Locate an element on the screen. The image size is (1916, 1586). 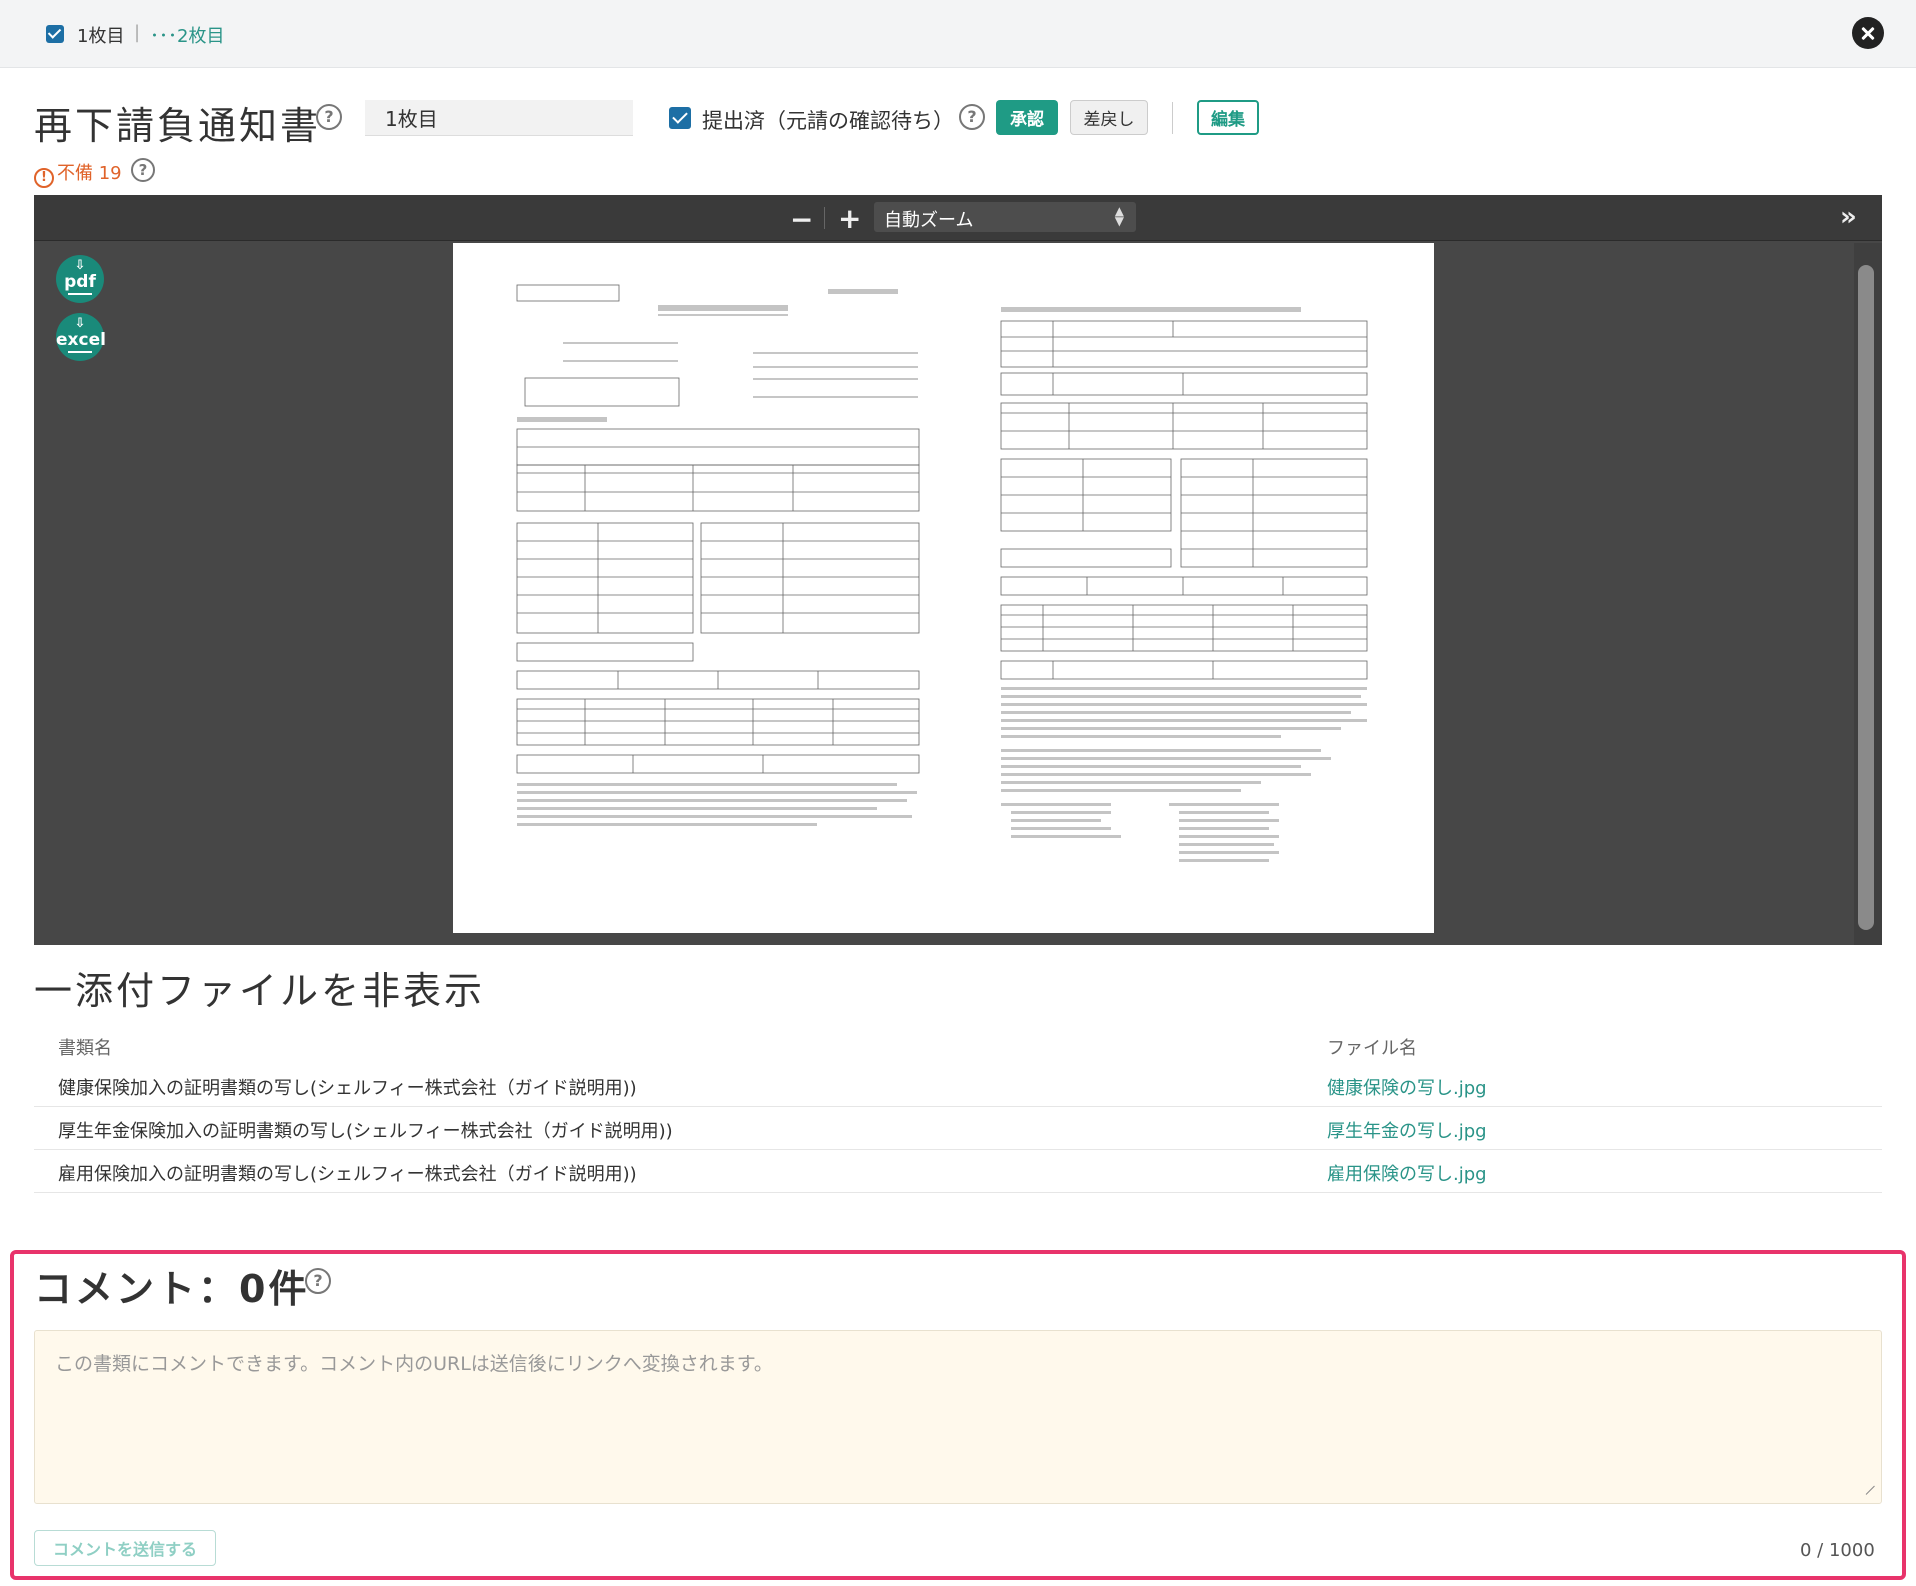
zoom-select-value: 自動ズーム is located at coordinates (929, 220).